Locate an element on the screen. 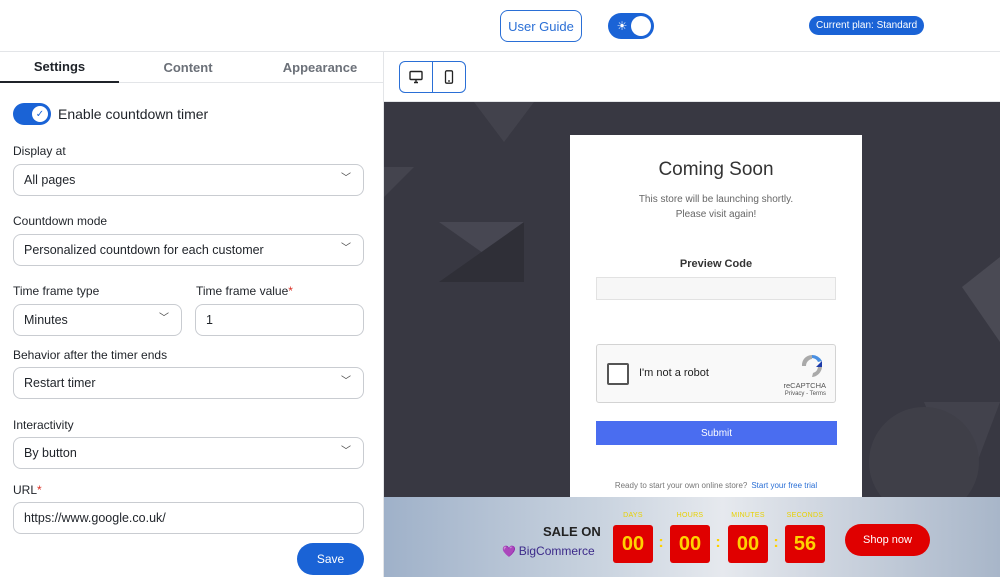 The width and height of the screenshot is (1000, 577). display-at-label: Display at is located at coordinates (39, 151).